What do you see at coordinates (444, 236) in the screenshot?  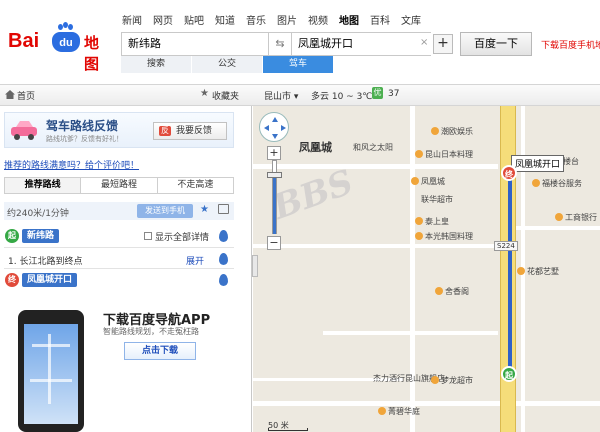 I see `poi: 本光韩国料理` at bounding box center [444, 236].